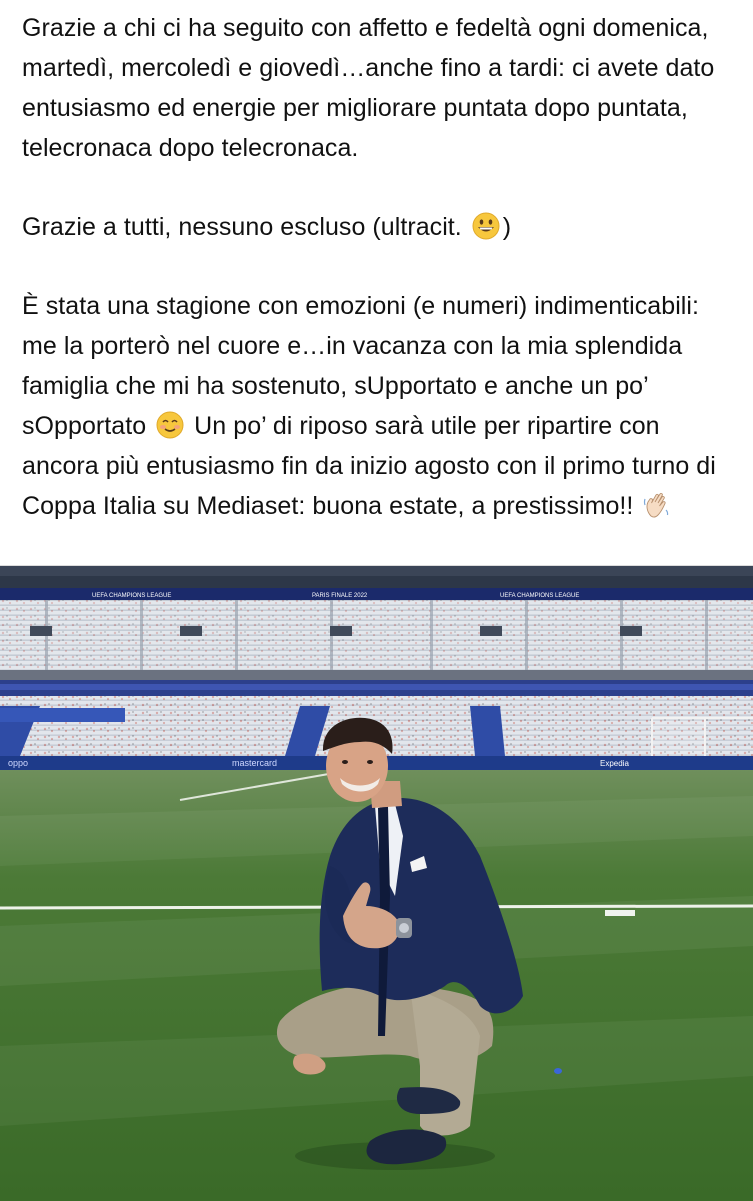  What do you see at coordinates (340, 596) in the screenshot?
I see `banner-text-2: PARIS FINALE 2022` at bounding box center [340, 596].